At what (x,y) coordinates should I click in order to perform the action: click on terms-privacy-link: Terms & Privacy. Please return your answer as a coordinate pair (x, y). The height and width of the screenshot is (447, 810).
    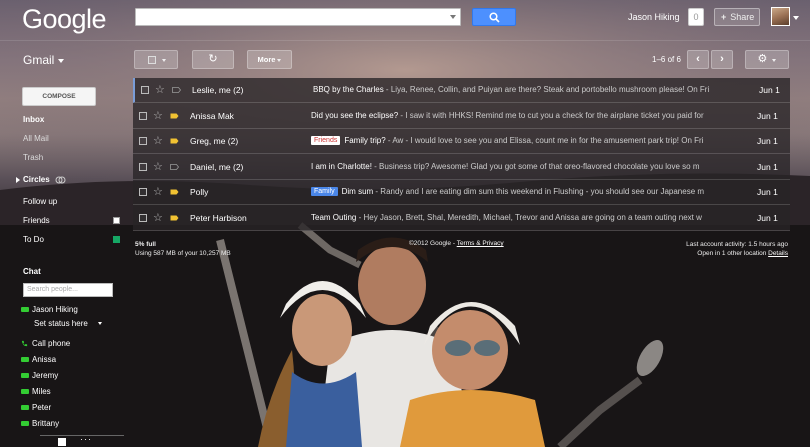
    Looking at the image, I should click on (480, 243).